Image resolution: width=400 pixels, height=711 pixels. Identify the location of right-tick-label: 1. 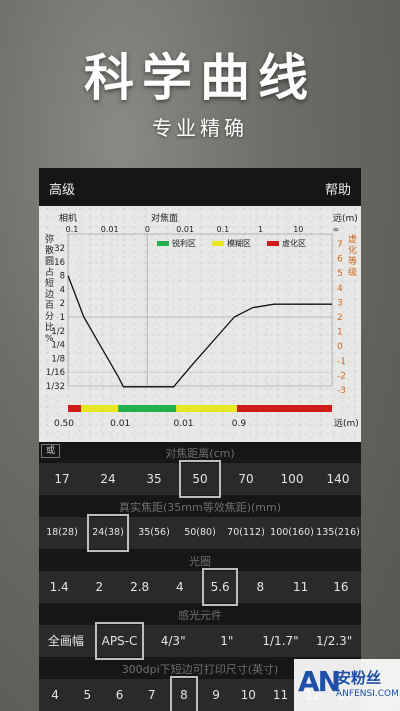
(340, 333).